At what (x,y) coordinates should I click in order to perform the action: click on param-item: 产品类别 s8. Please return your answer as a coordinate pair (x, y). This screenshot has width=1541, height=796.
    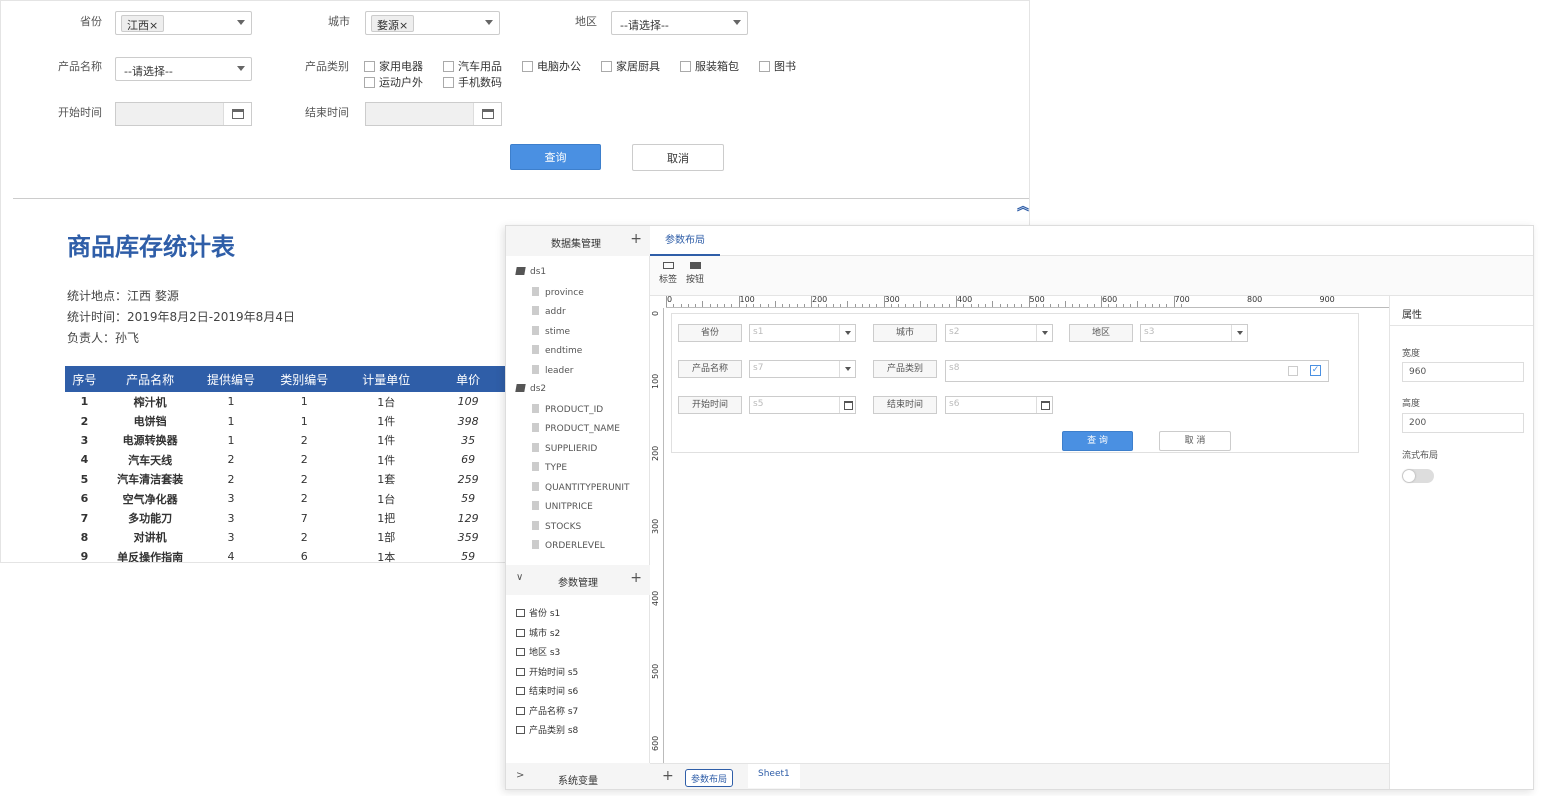
    Looking at the image, I should click on (547, 729).